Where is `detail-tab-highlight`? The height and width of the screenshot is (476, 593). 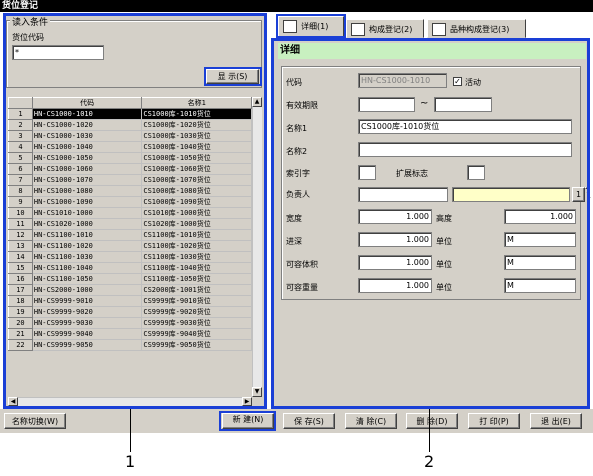
detail-tab-highlight is located at coordinates (311, 26).